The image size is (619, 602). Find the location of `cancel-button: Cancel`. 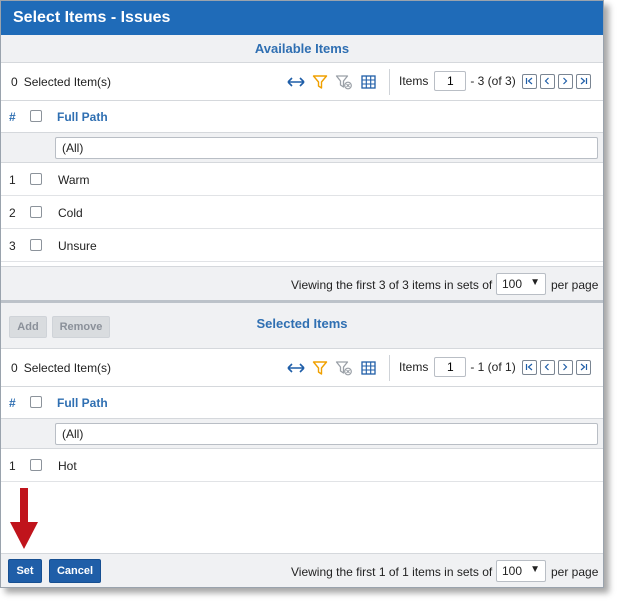

cancel-button: Cancel is located at coordinates (75, 571).